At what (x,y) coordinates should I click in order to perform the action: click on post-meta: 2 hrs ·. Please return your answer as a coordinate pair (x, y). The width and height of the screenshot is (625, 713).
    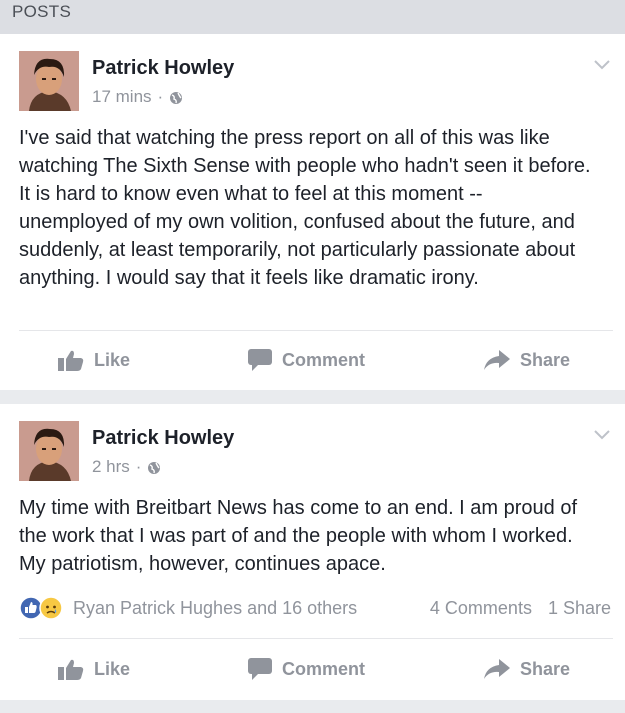
    Looking at the image, I should click on (126, 467).